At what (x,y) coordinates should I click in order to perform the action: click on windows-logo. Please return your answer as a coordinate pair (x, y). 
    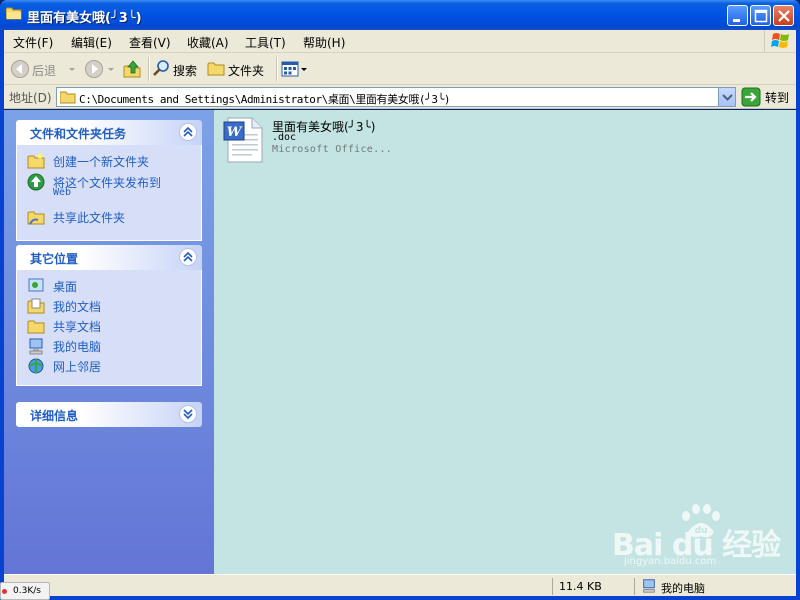
    Looking at the image, I should click on (780, 41).